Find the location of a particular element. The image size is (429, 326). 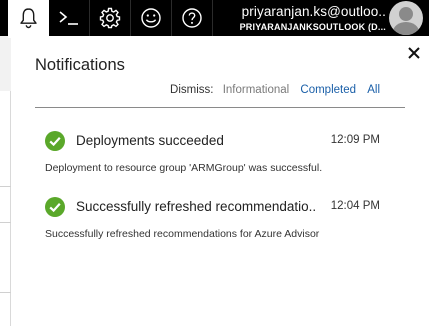

avatar is located at coordinates (406, 18).